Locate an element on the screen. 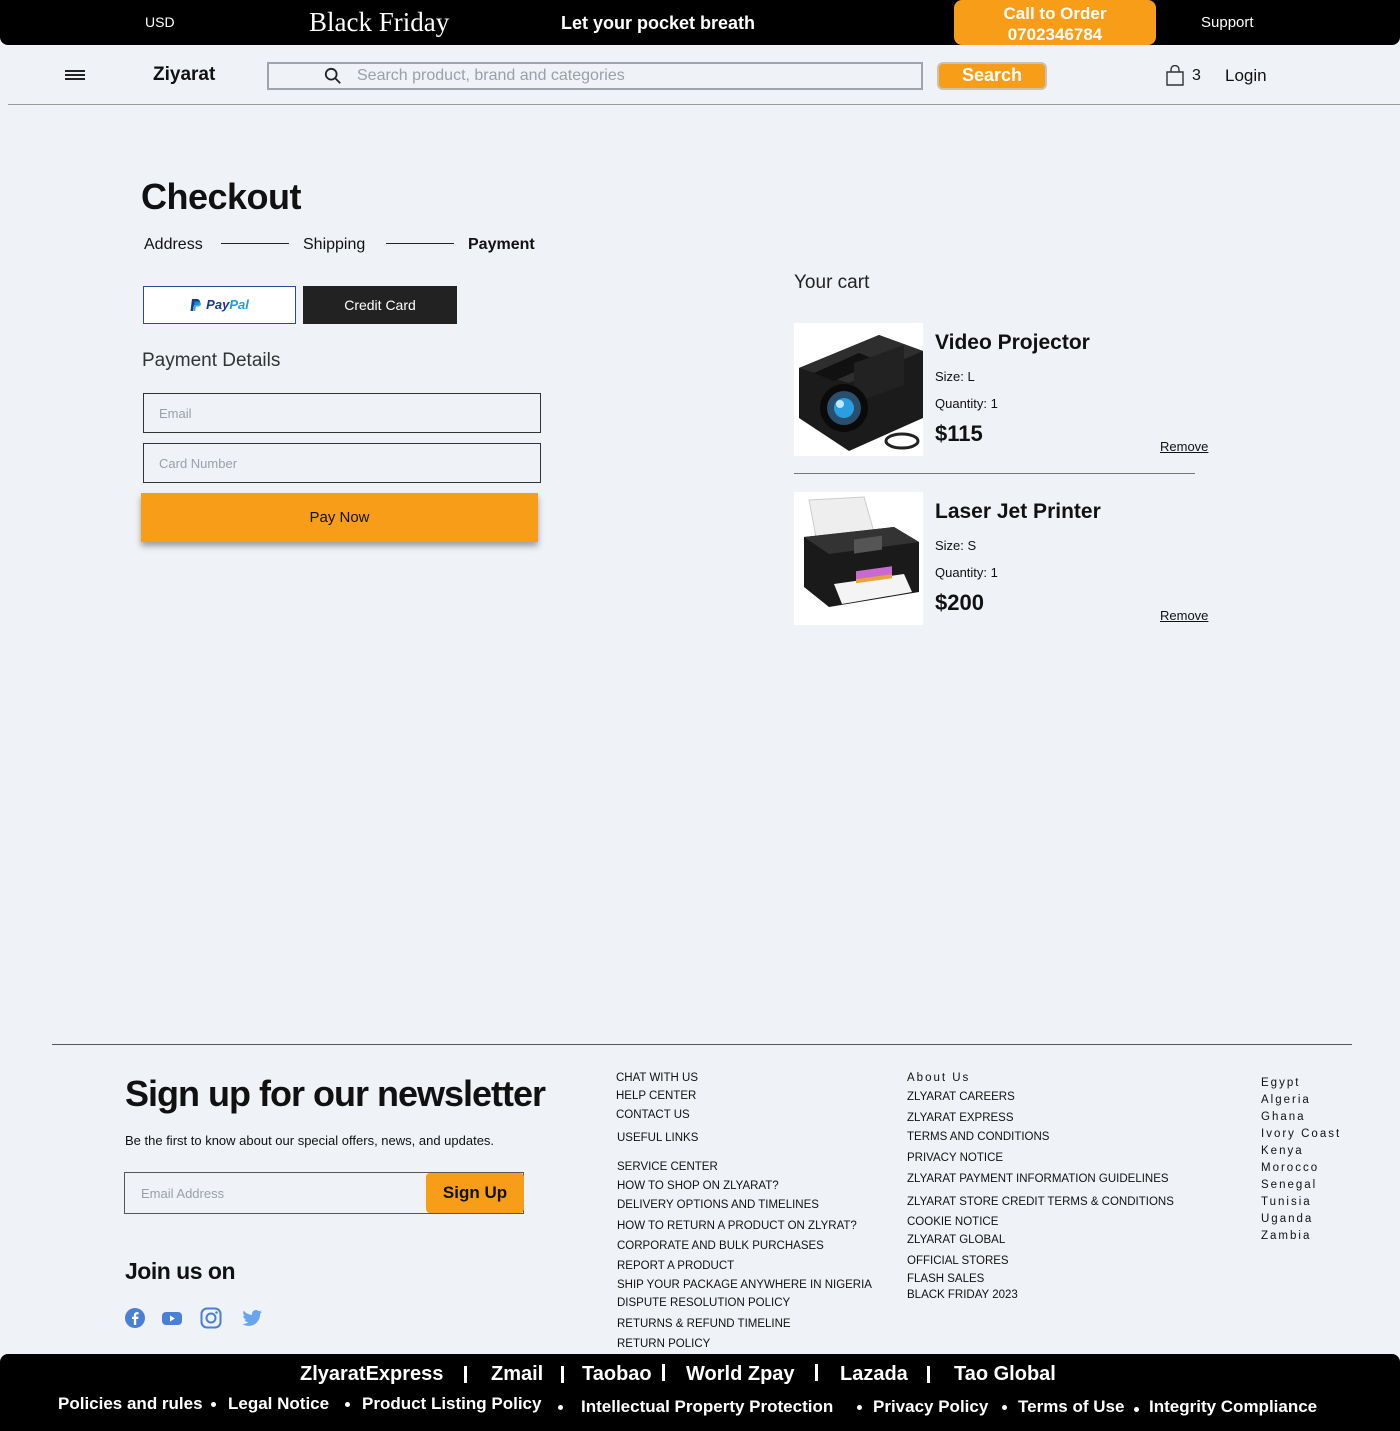 The image size is (1400, 1431). paypal-logo: PayPal is located at coordinates (219, 304).